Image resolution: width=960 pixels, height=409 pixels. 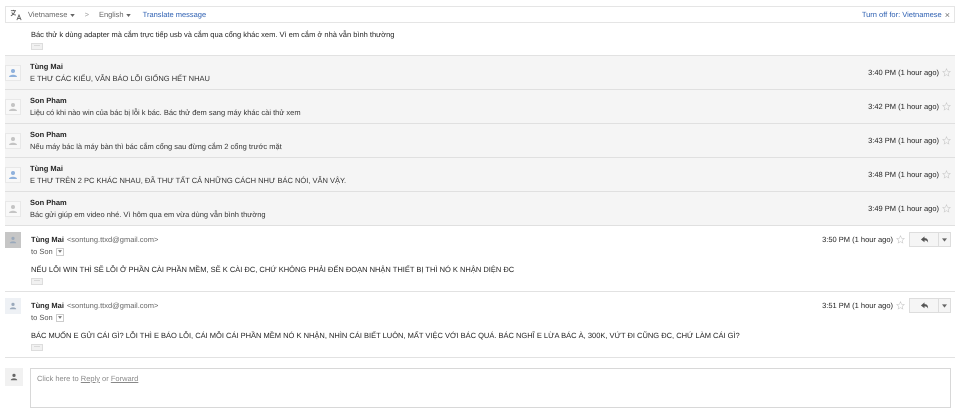 I want to click on close-icon: ×, so click(x=947, y=15).